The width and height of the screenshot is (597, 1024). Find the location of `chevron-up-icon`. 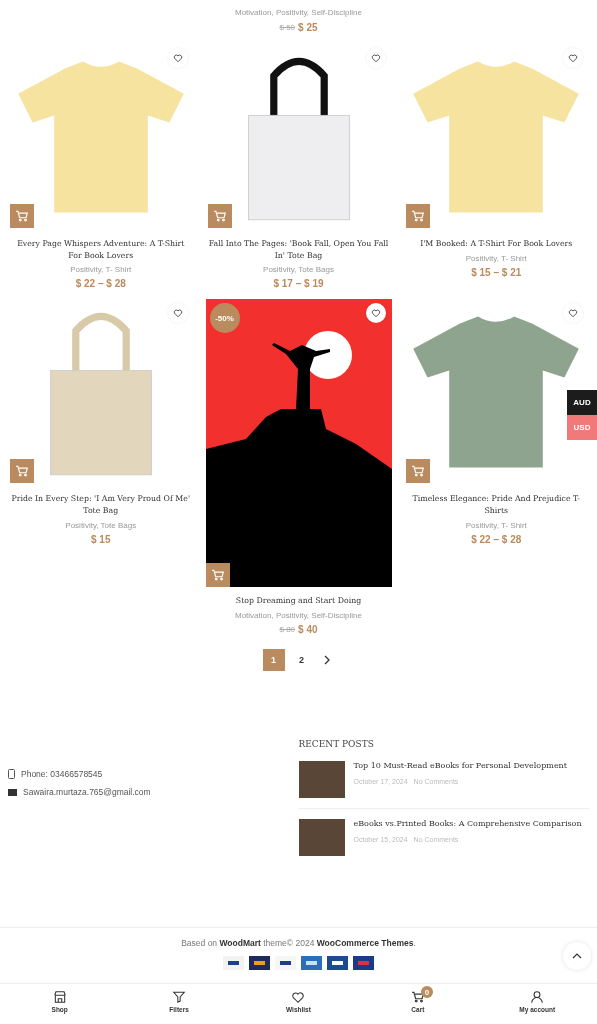

chevron-up-icon is located at coordinates (577, 956).